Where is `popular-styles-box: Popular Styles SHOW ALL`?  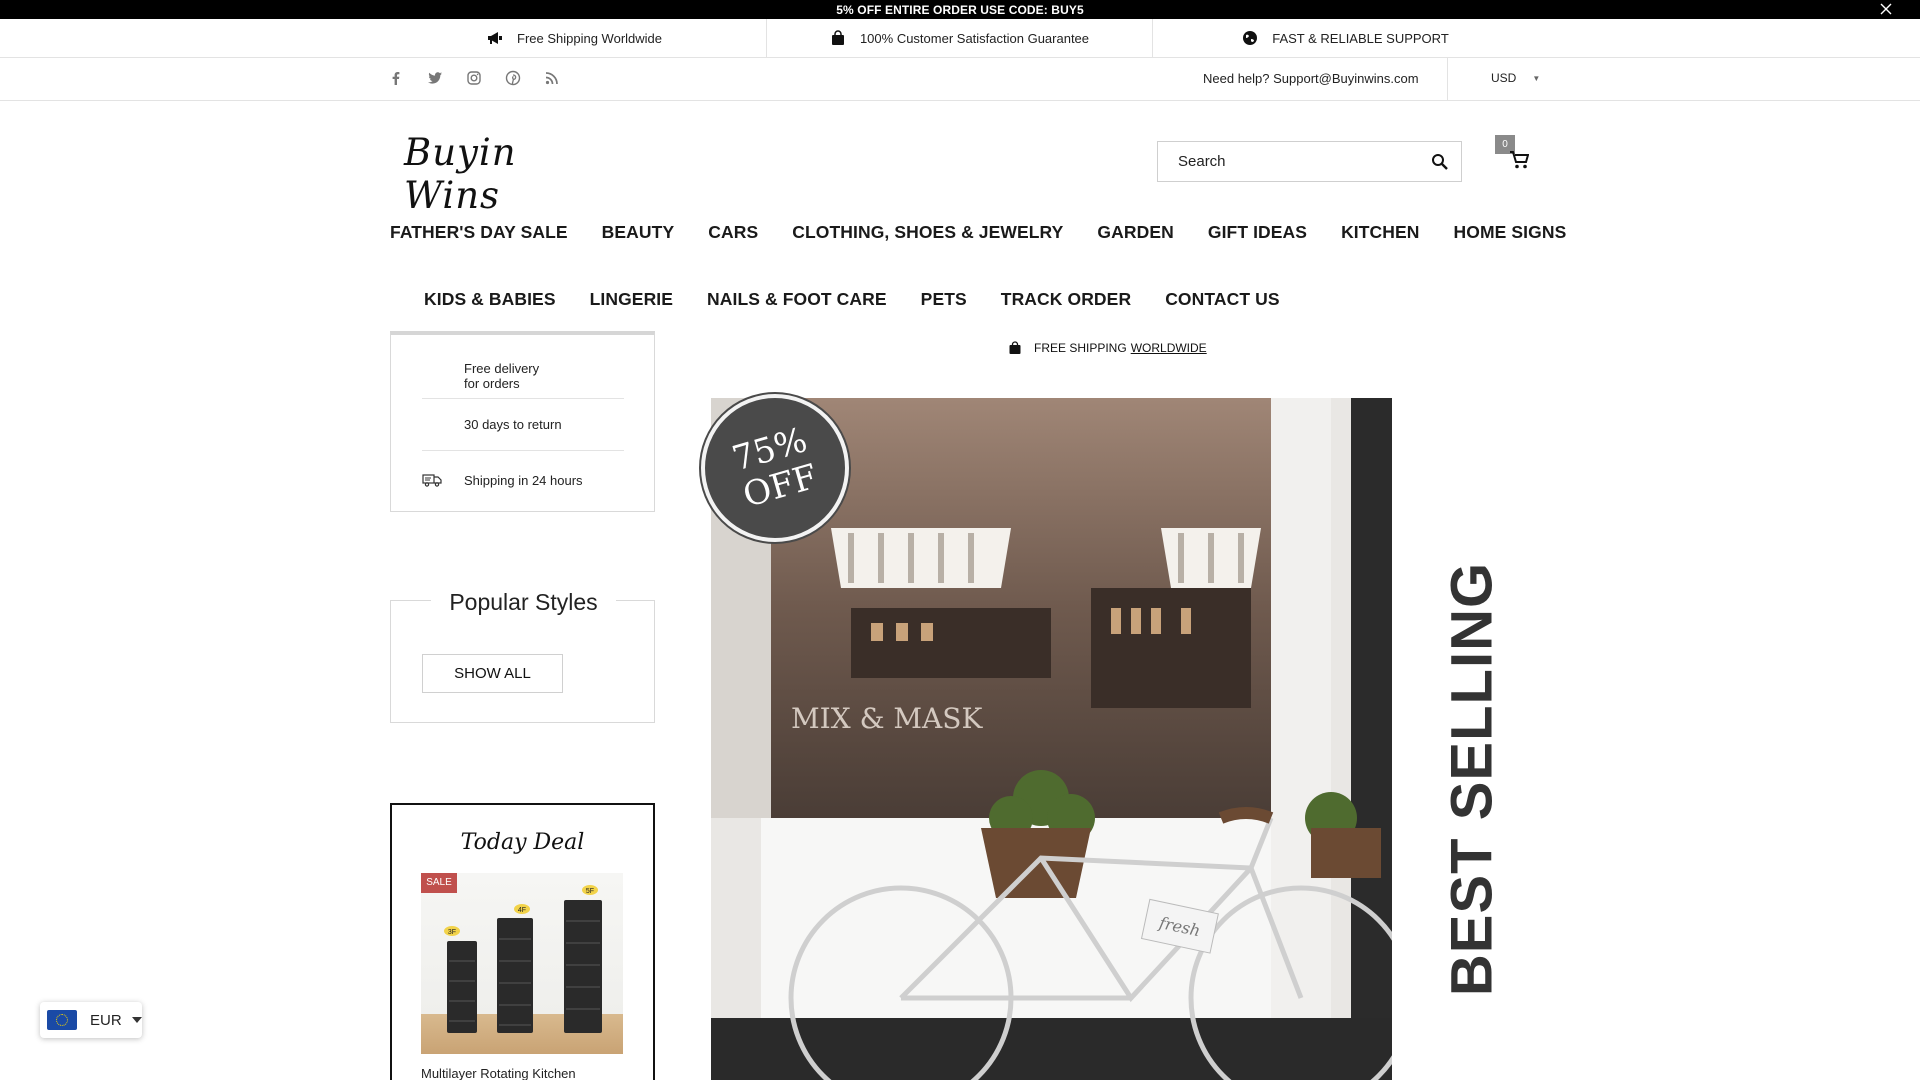 popular-styles-box: Popular Styles SHOW ALL is located at coordinates (522, 656).